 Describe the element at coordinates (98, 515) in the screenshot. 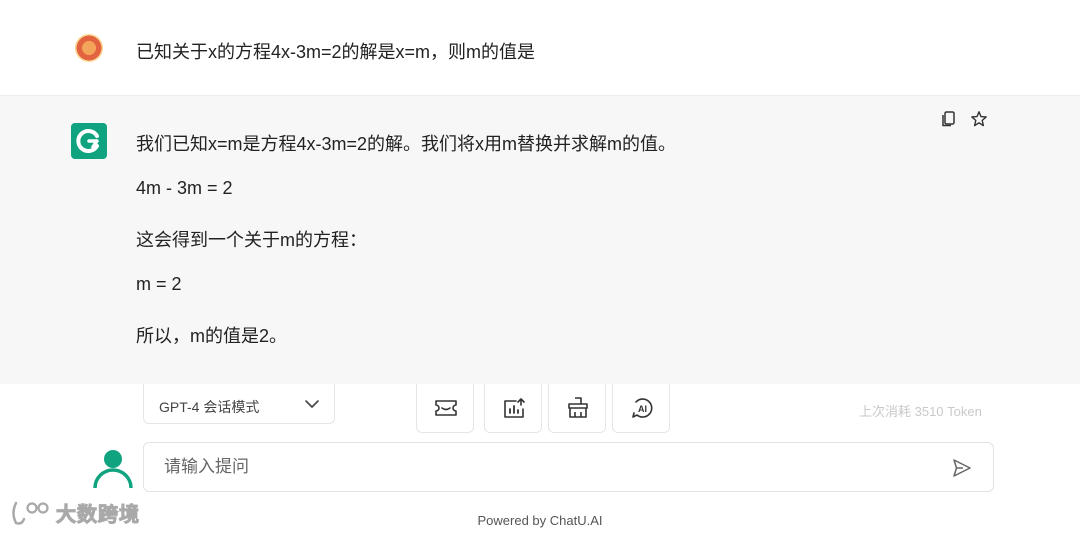

I see `watermark-text: 大数跨境` at that location.